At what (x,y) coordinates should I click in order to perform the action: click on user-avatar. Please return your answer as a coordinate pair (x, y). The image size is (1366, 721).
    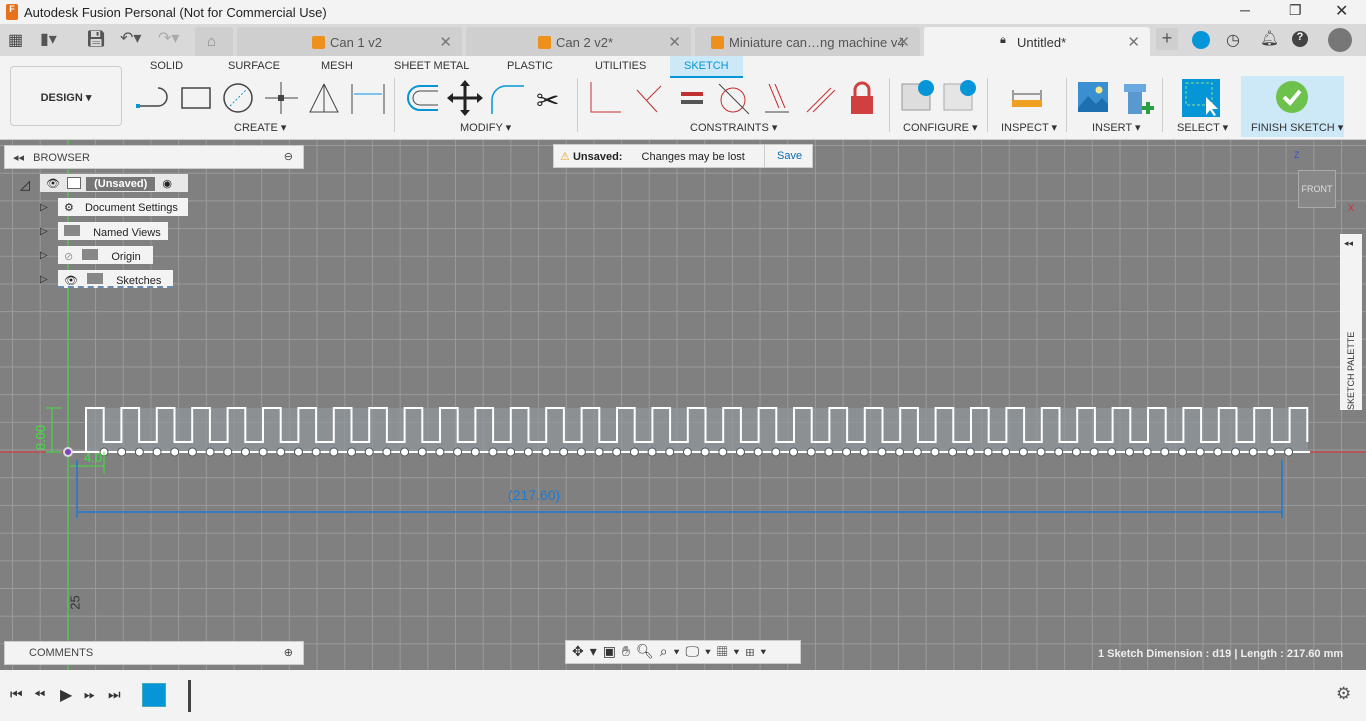
    Looking at the image, I should click on (1340, 40).